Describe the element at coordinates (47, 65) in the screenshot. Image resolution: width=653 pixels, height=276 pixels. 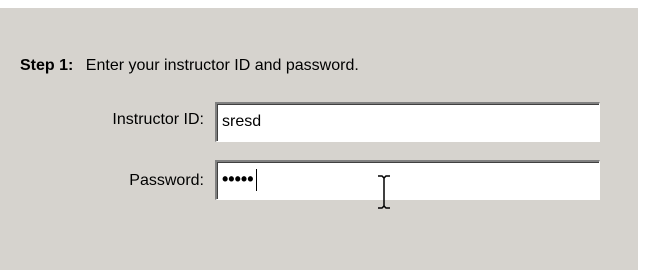
I see `step-label: Step 1:` at that location.